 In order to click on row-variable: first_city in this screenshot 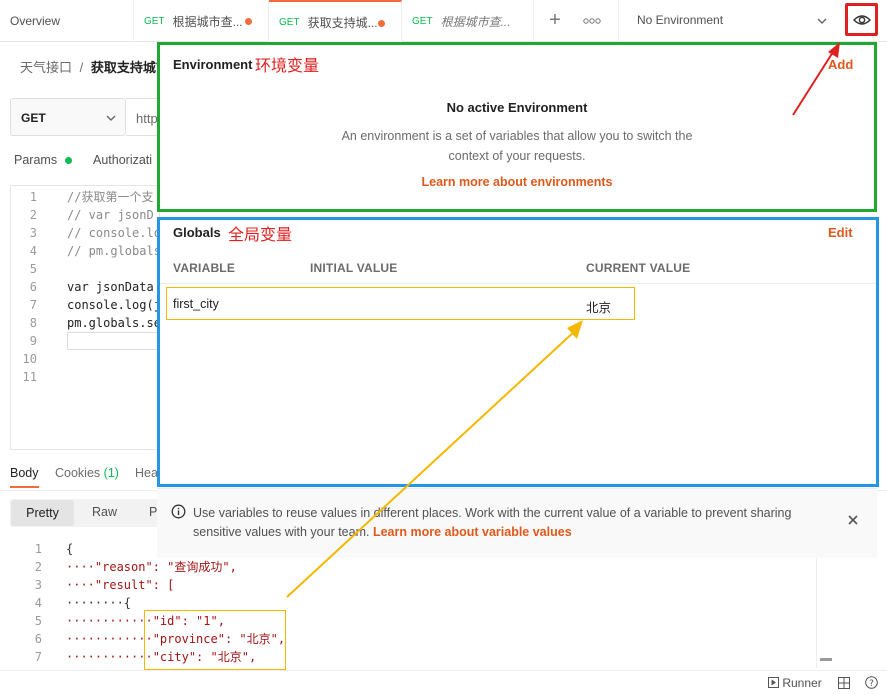, I will do `click(196, 304)`.